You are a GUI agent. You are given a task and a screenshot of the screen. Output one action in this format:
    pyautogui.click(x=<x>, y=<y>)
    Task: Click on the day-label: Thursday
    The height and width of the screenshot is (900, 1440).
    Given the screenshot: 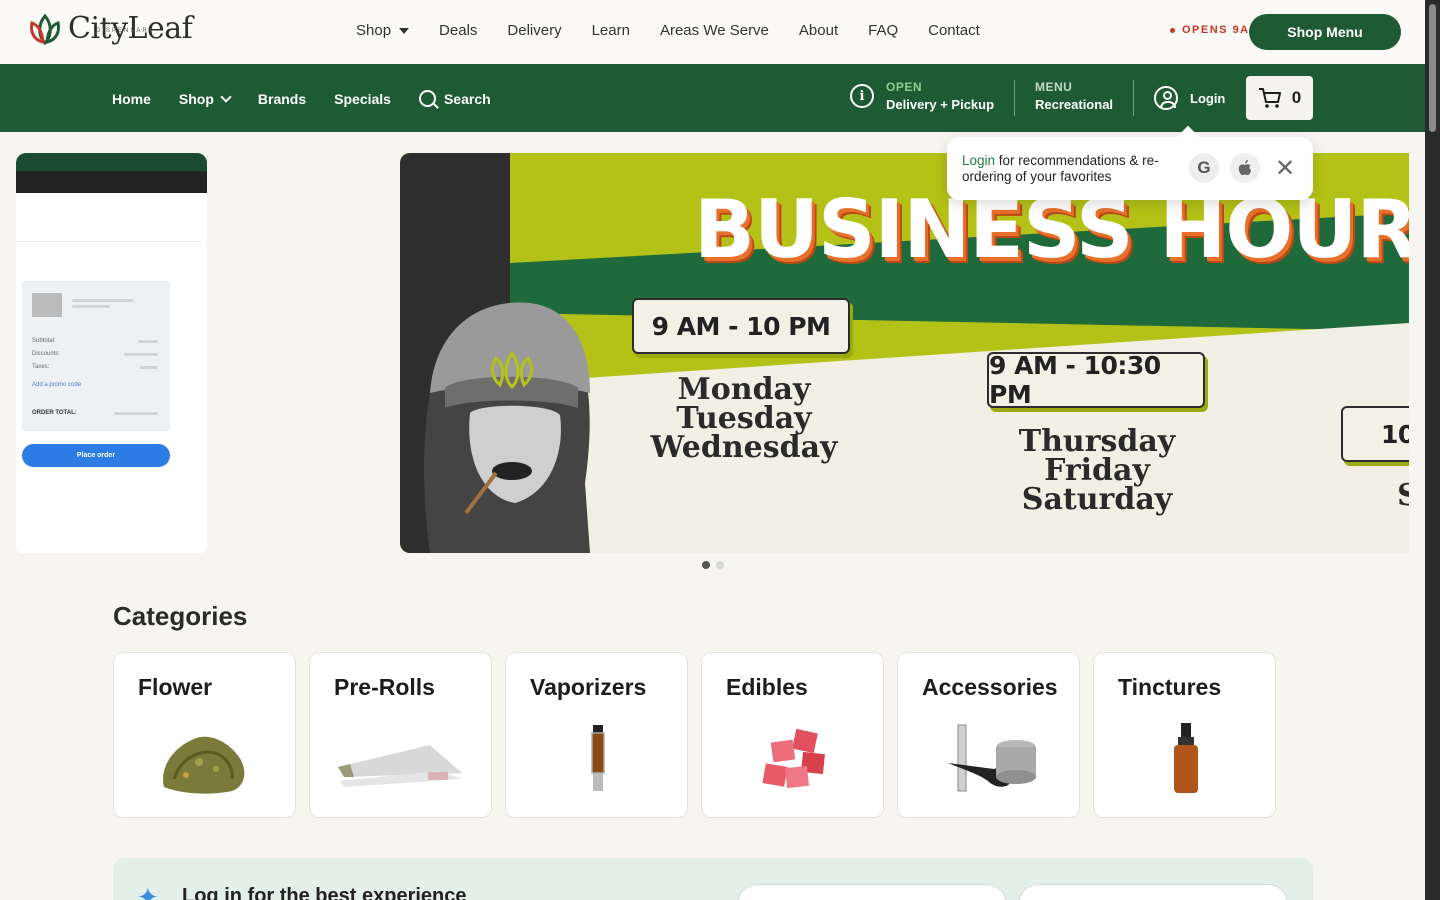 What is the action you would take?
    pyautogui.click(x=1097, y=441)
    